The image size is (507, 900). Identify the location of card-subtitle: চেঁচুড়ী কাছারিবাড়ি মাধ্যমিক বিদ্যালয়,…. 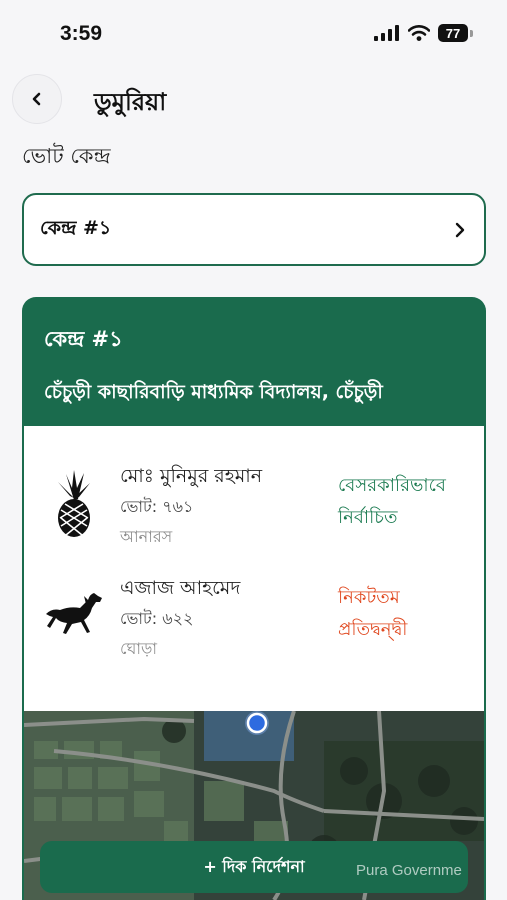
(213, 392).